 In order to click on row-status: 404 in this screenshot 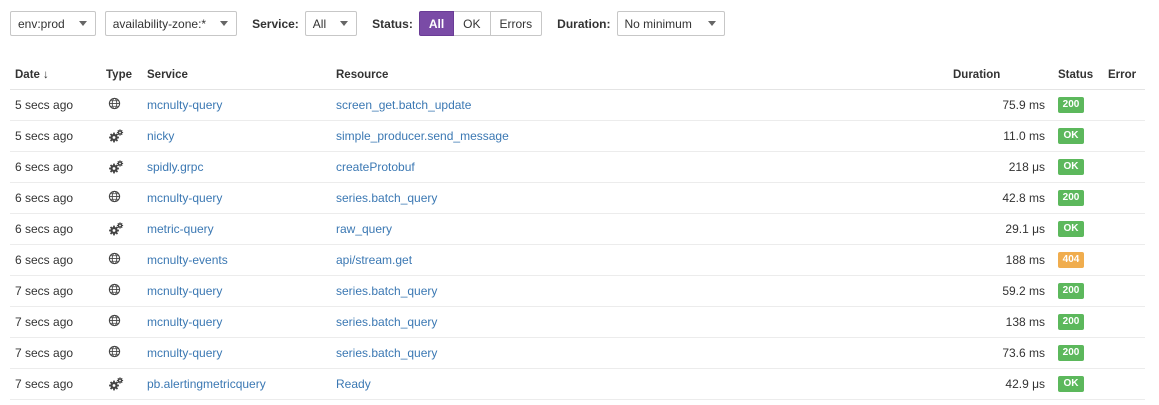, I will do `click(1078, 260)`.